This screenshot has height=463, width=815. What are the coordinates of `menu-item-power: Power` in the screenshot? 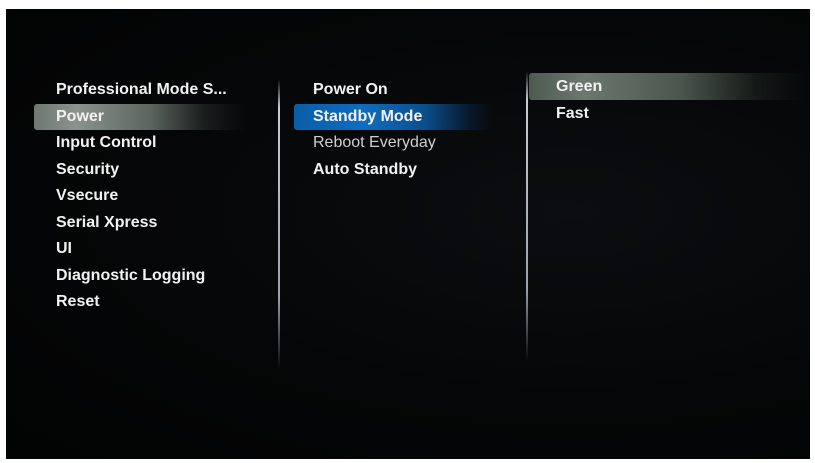 It's located at (140, 116).